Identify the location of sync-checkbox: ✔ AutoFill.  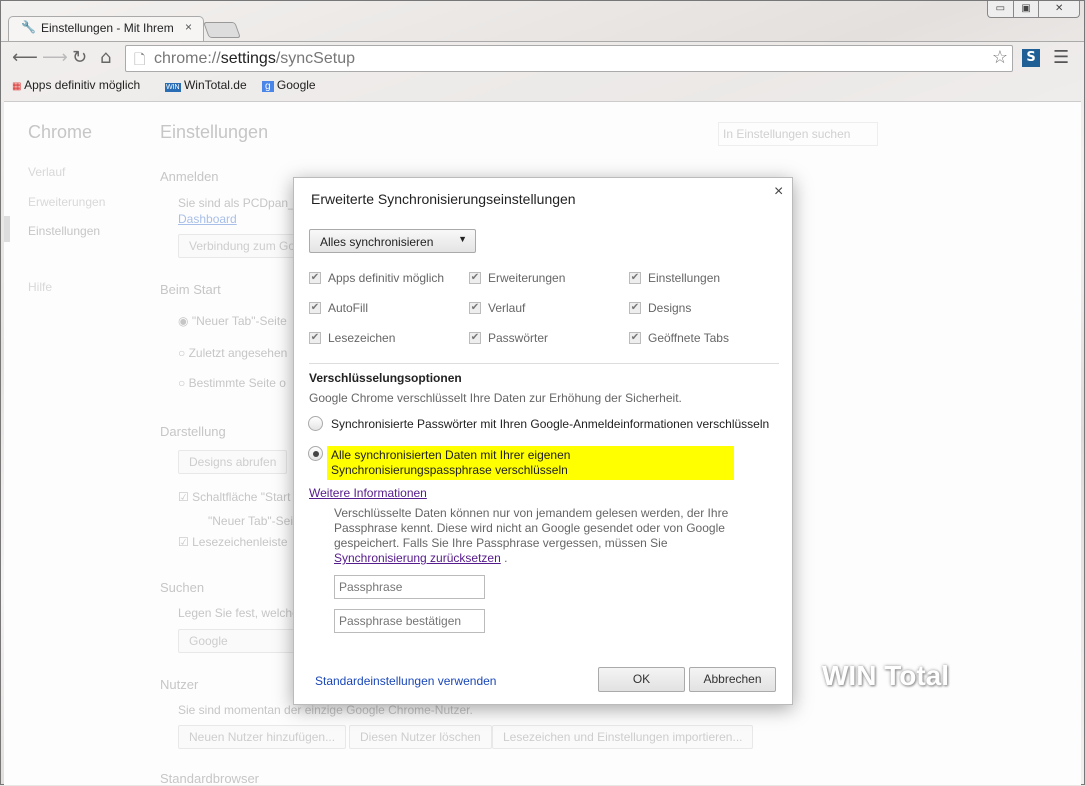
(338, 308).